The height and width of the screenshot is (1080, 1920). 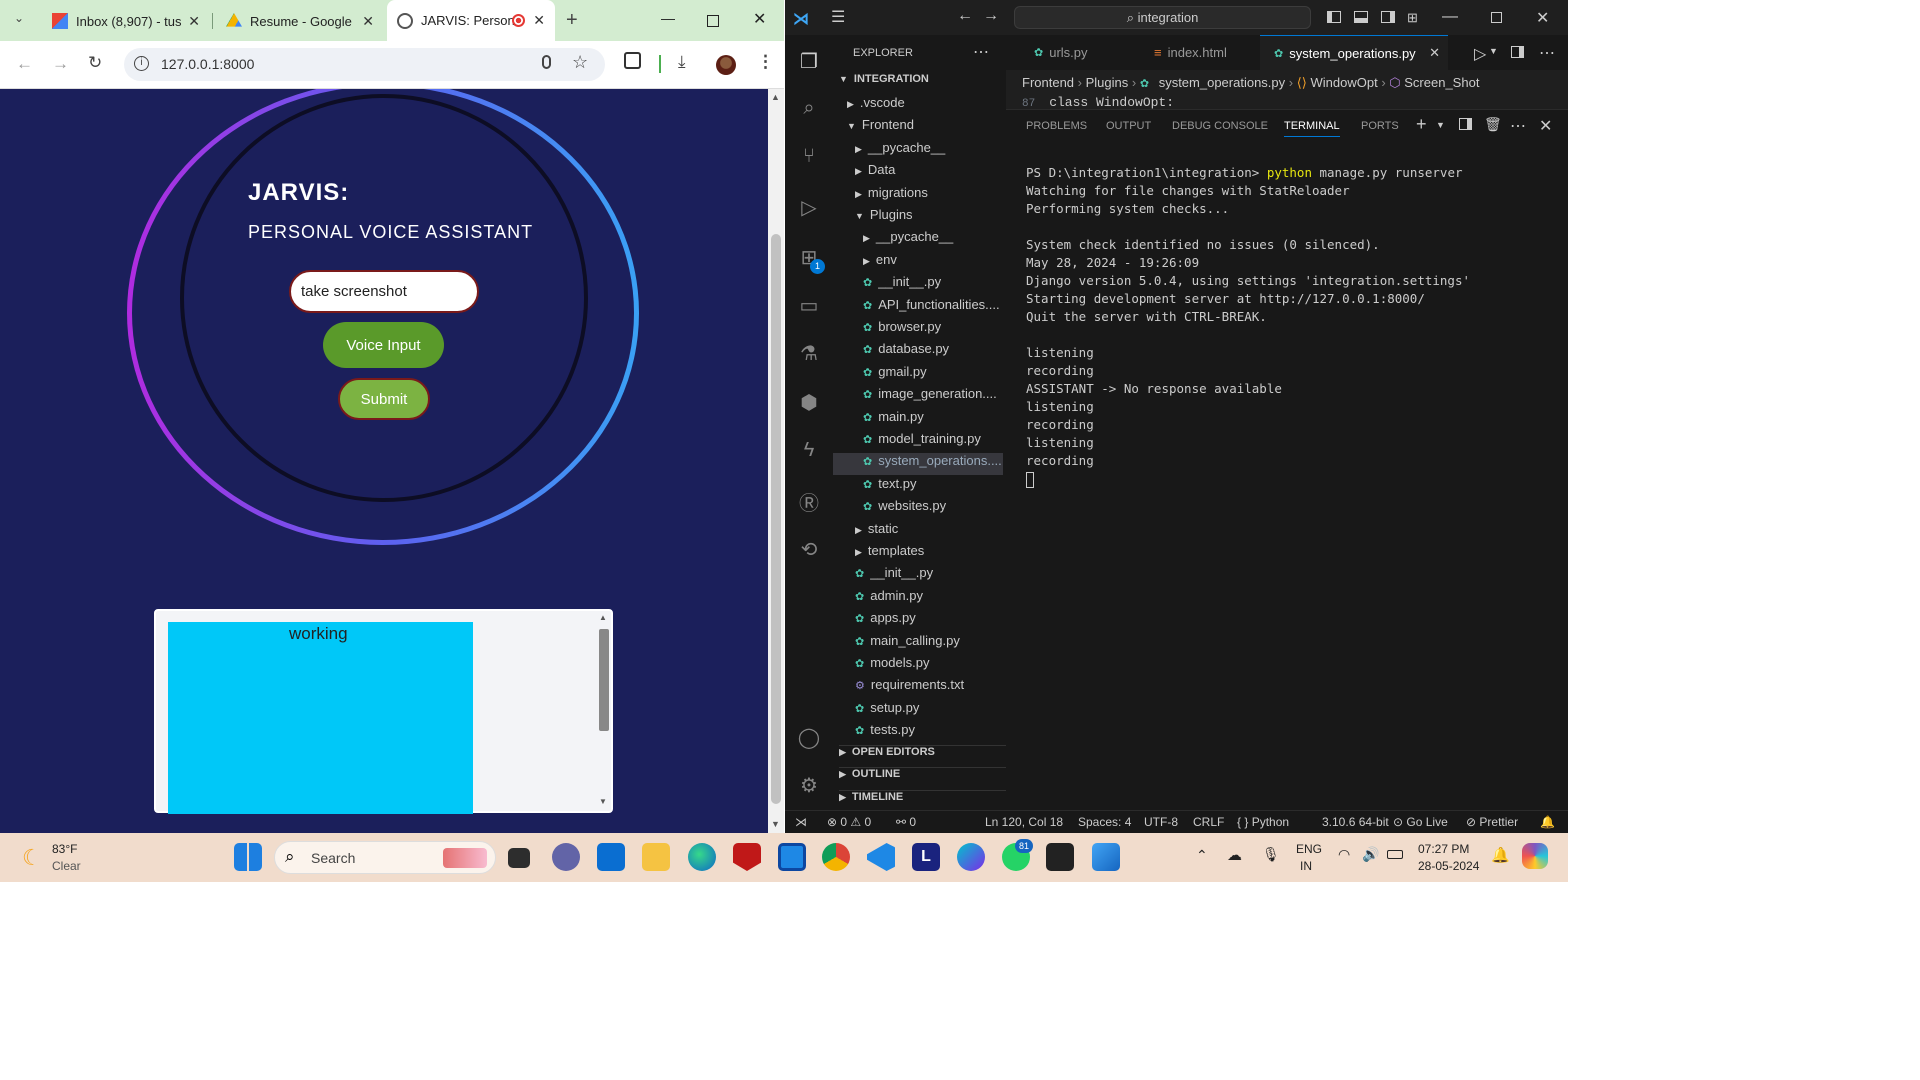 What do you see at coordinates (809, 157) in the screenshot?
I see `source-control-icon: ⑂` at bounding box center [809, 157].